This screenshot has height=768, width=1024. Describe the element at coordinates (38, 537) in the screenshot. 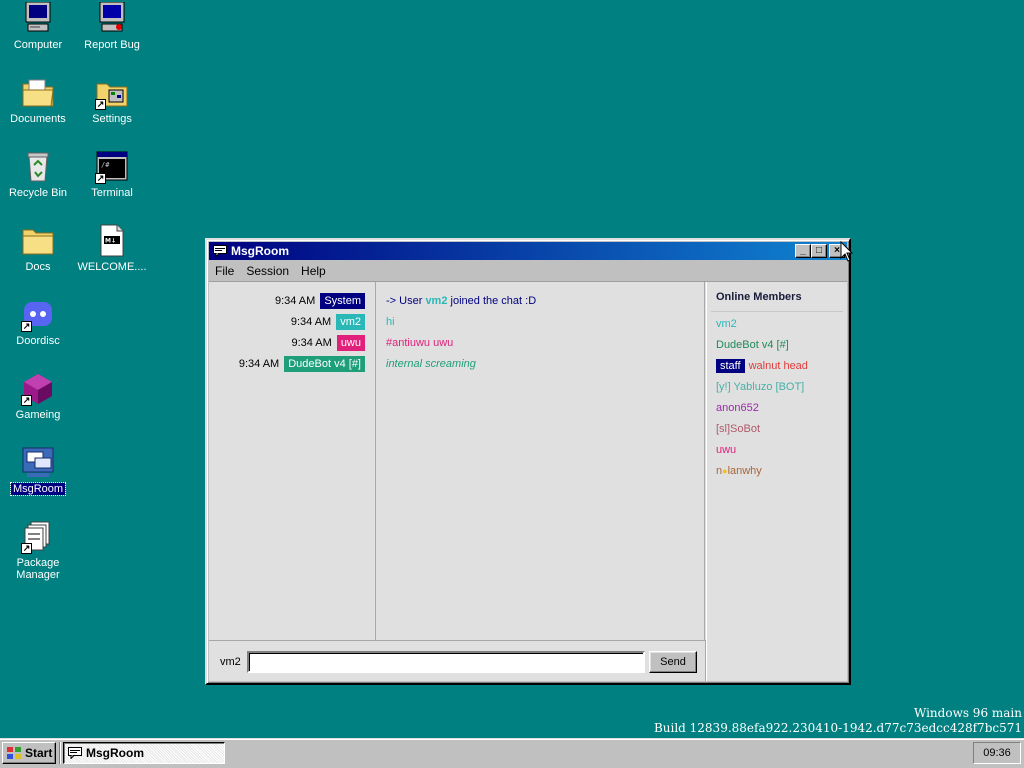

I see `package-manager-icon: ↗` at that location.